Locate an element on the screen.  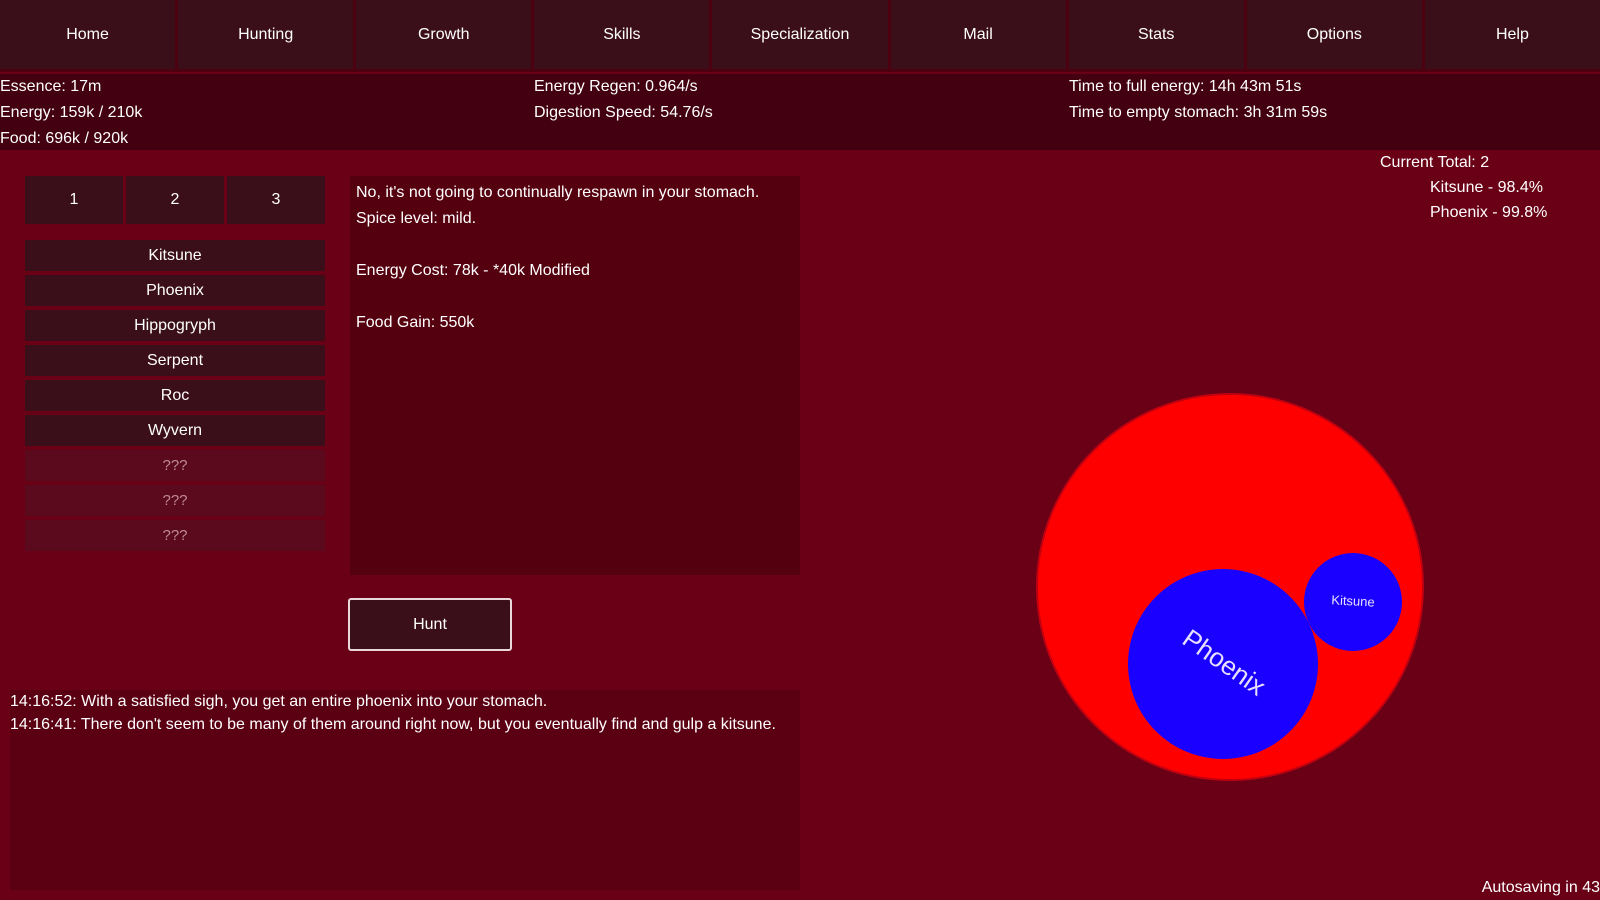
total-row-kitsune: Kitsune - 98.4% is located at coordinates (1486, 187).